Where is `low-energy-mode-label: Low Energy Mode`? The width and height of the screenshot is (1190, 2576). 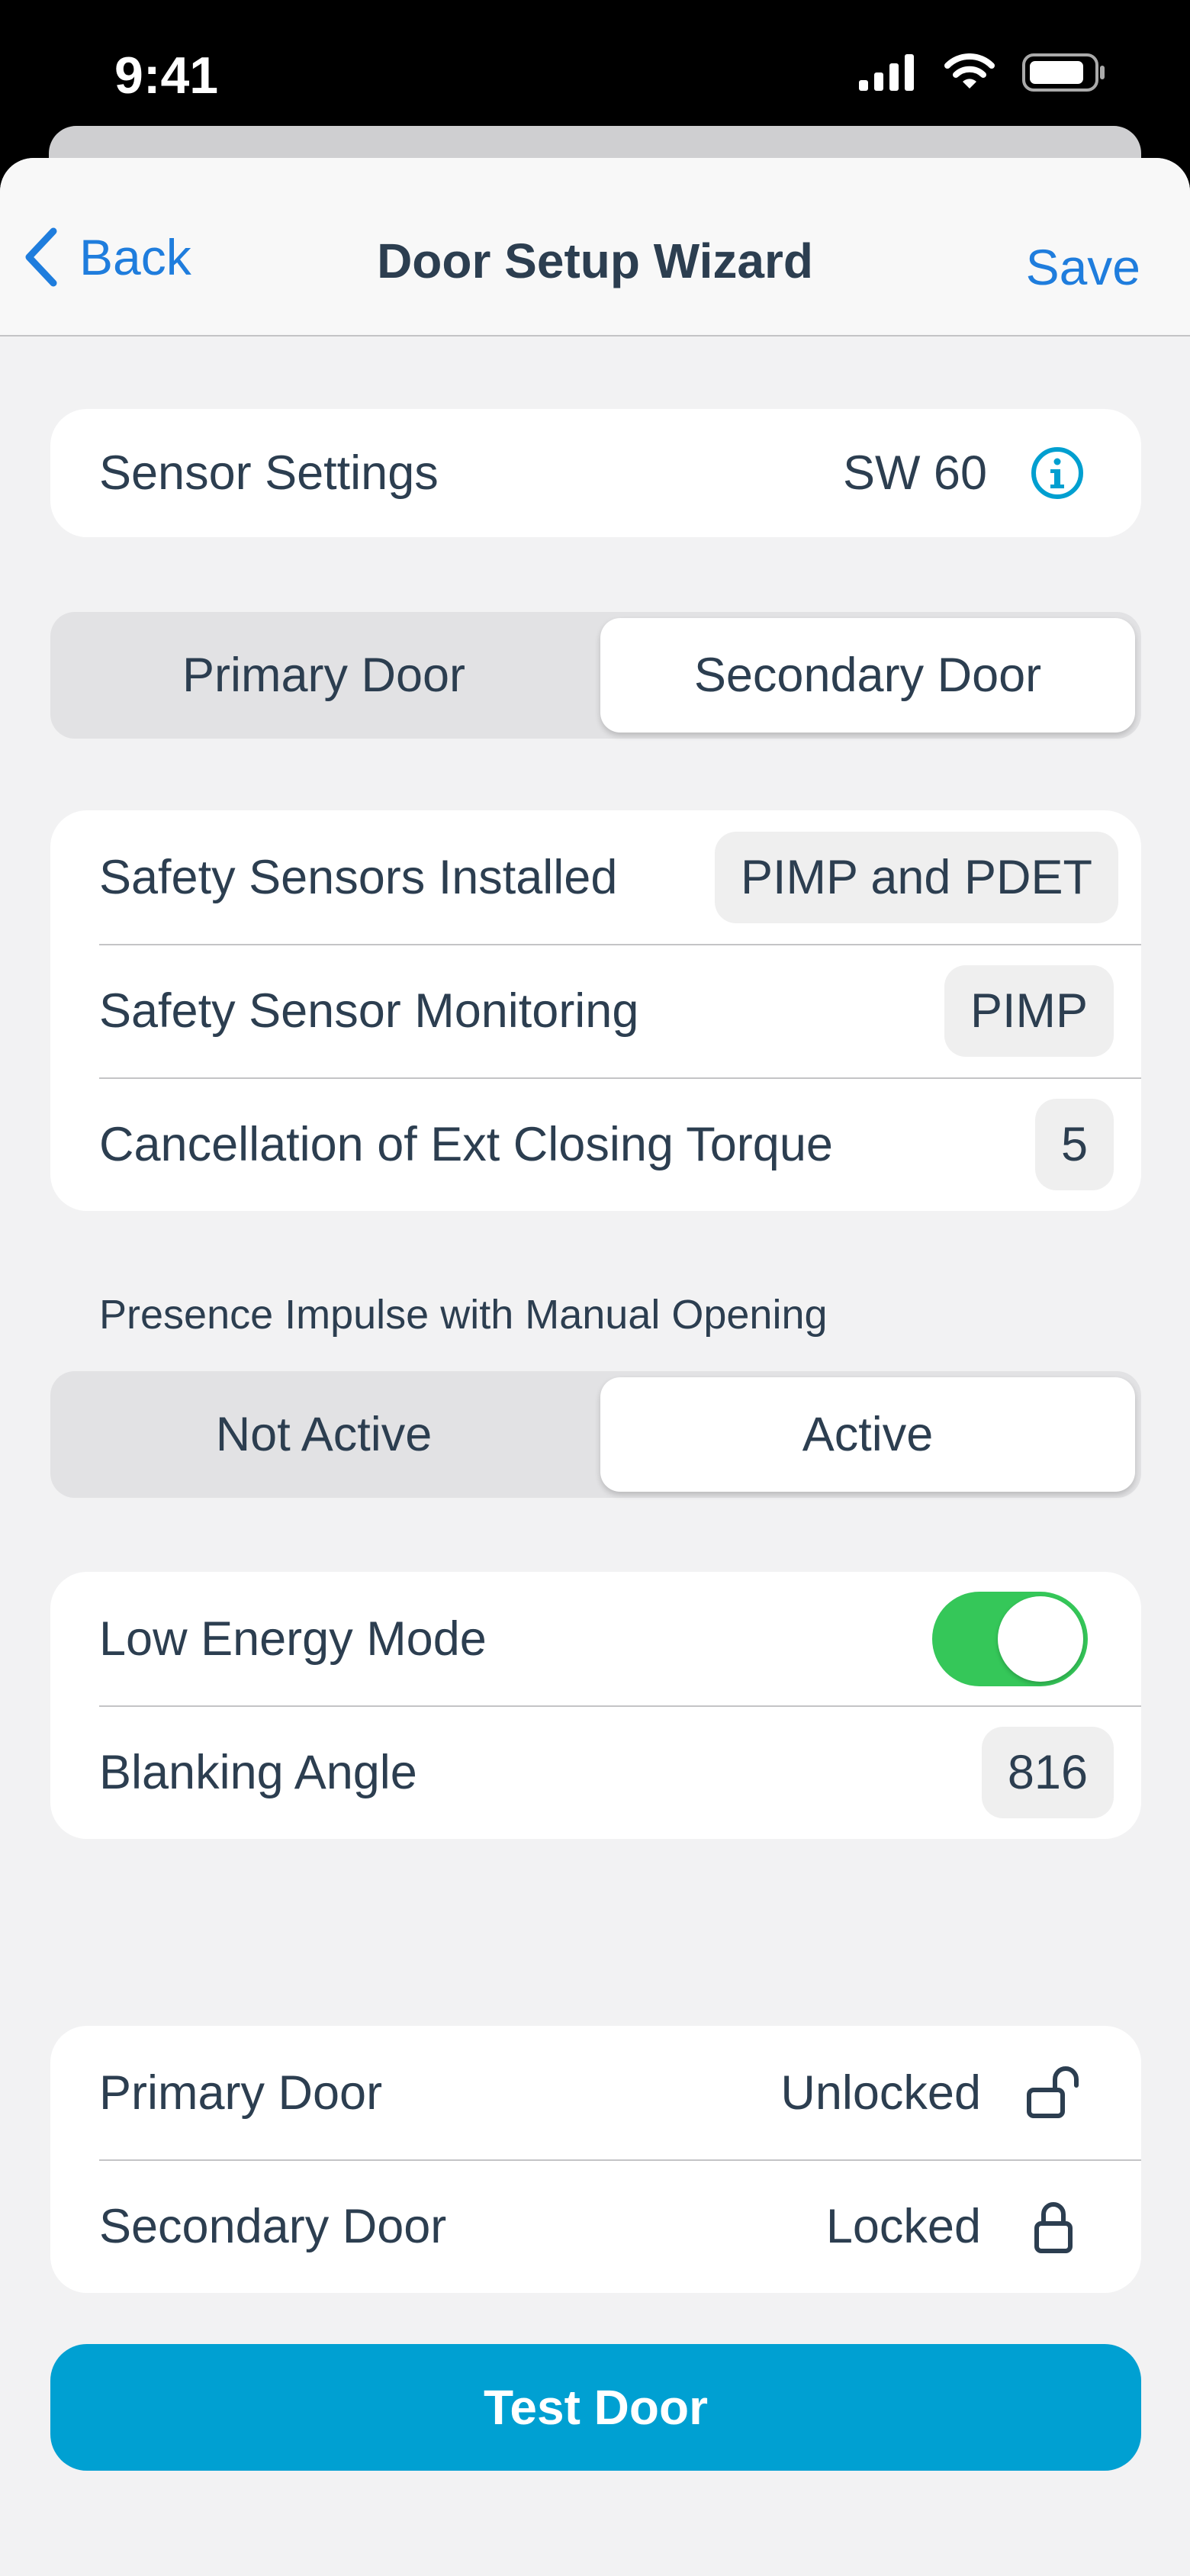 low-energy-mode-label: Low Energy Mode is located at coordinates (293, 1639).